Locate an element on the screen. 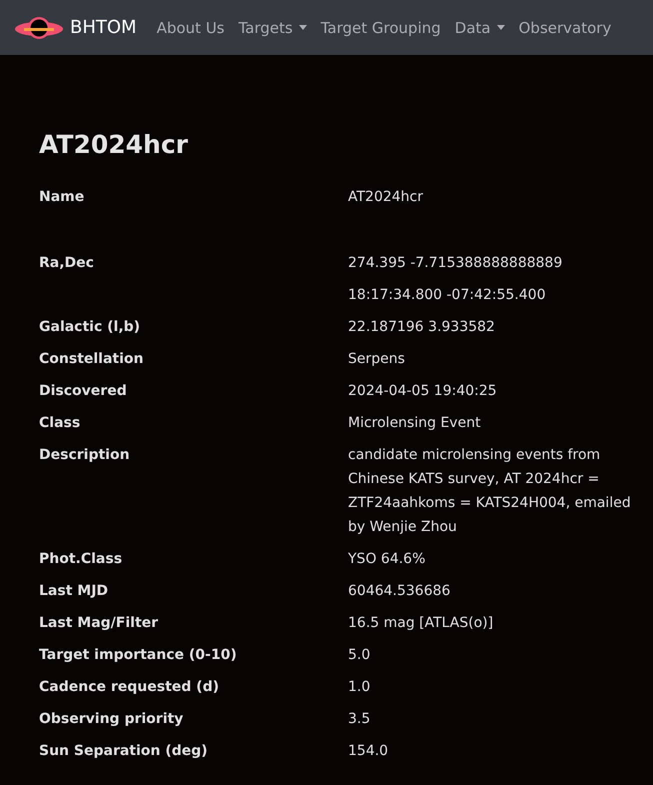 The width and height of the screenshot is (653, 785). field-label: Galactic (l,b) is located at coordinates (90, 327).